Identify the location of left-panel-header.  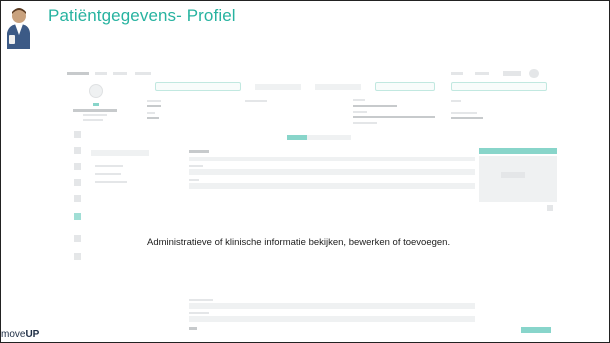
(120, 153).